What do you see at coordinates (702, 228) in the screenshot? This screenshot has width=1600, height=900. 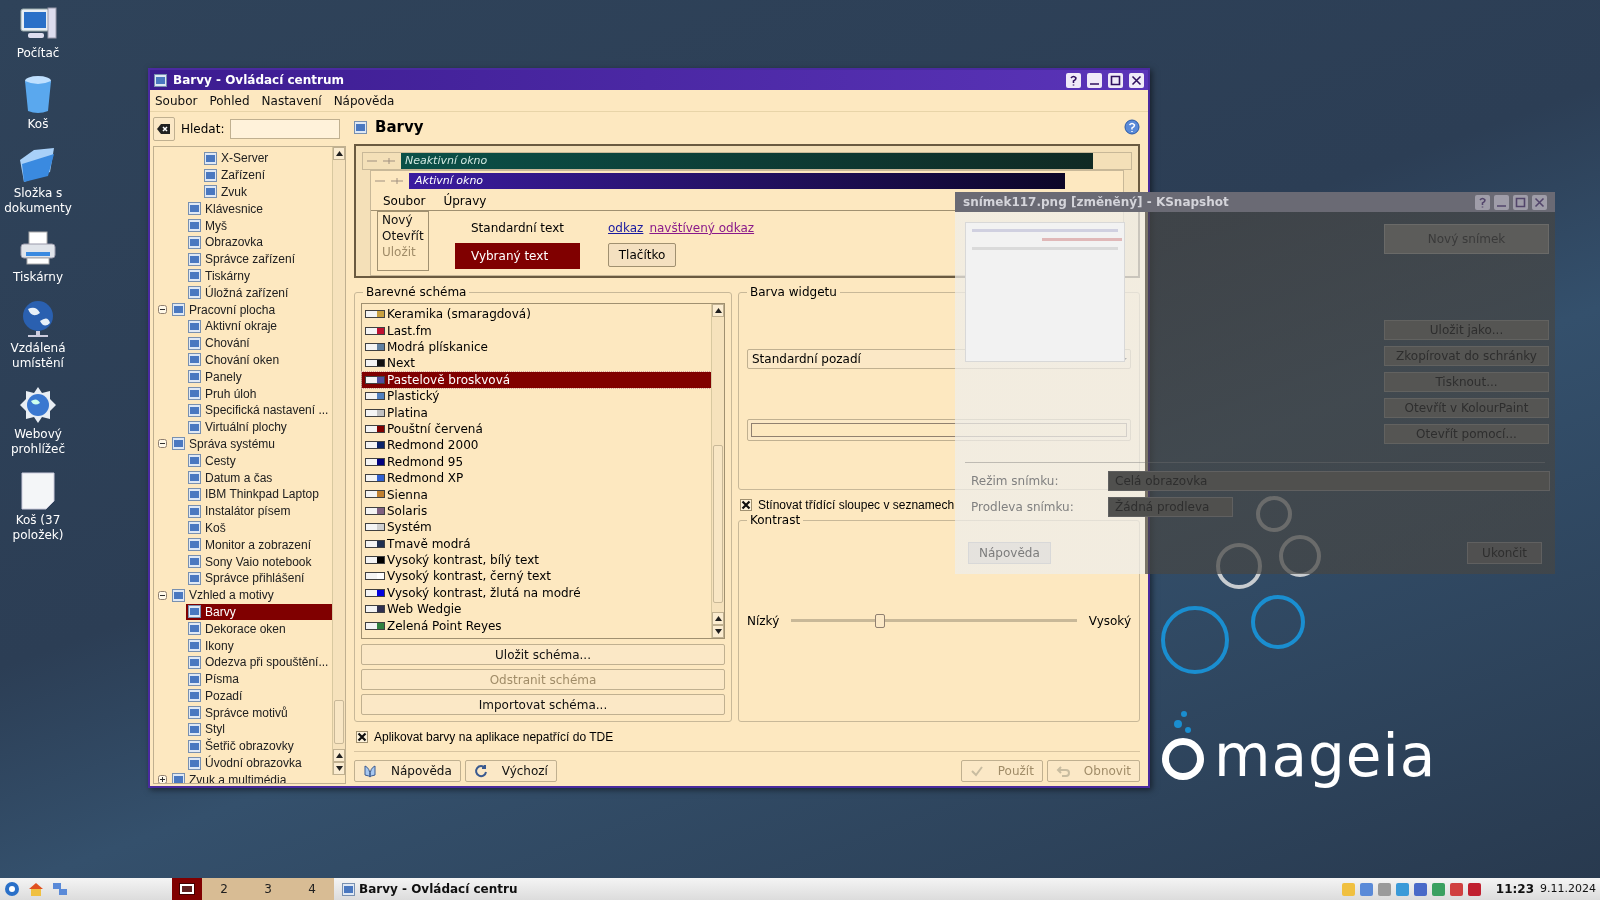 I see `visited-link: navštívený odkaz` at bounding box center [702, 228].